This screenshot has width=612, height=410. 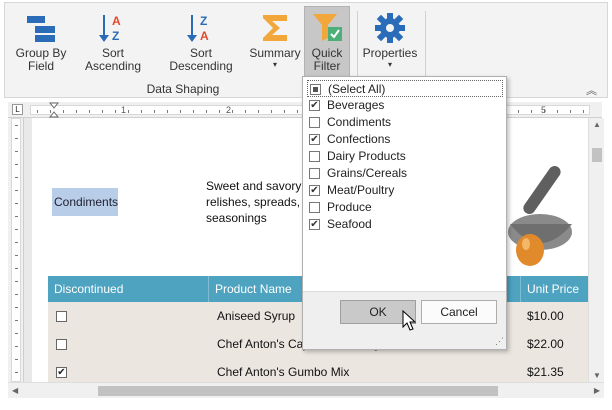 I want to click on vertical-ruler-bar, so click(x=16, y=250).